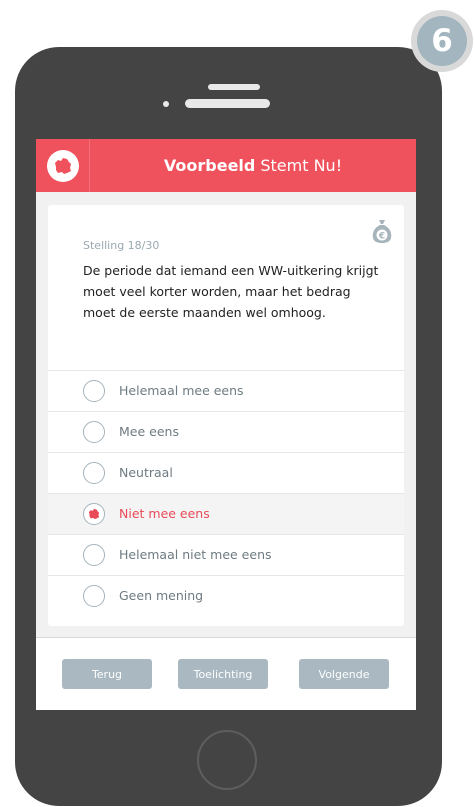  What do you see at coordinates (149, 431) in the screenshot?
I see `answer-option-label: Mee eens` at bounding box center [149, 431].